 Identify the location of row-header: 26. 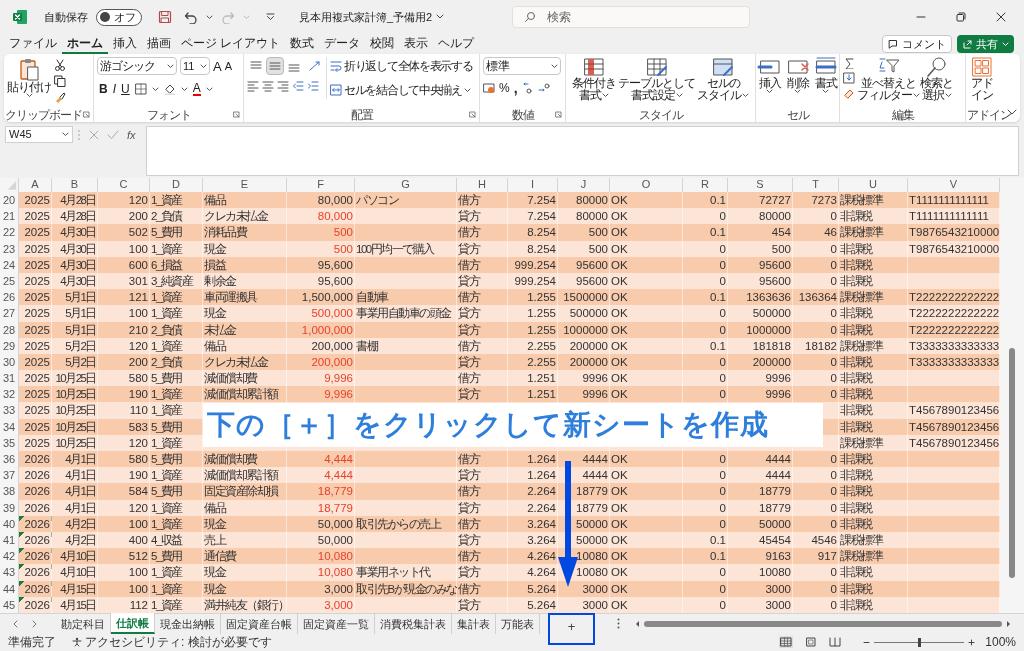
(9, 297).